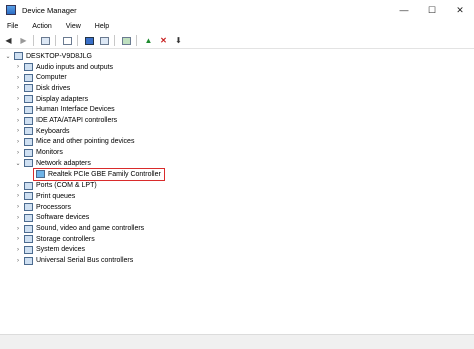 This screenshot has height=349, width=474. I want to click on system-device-icon, so click(28, 249).